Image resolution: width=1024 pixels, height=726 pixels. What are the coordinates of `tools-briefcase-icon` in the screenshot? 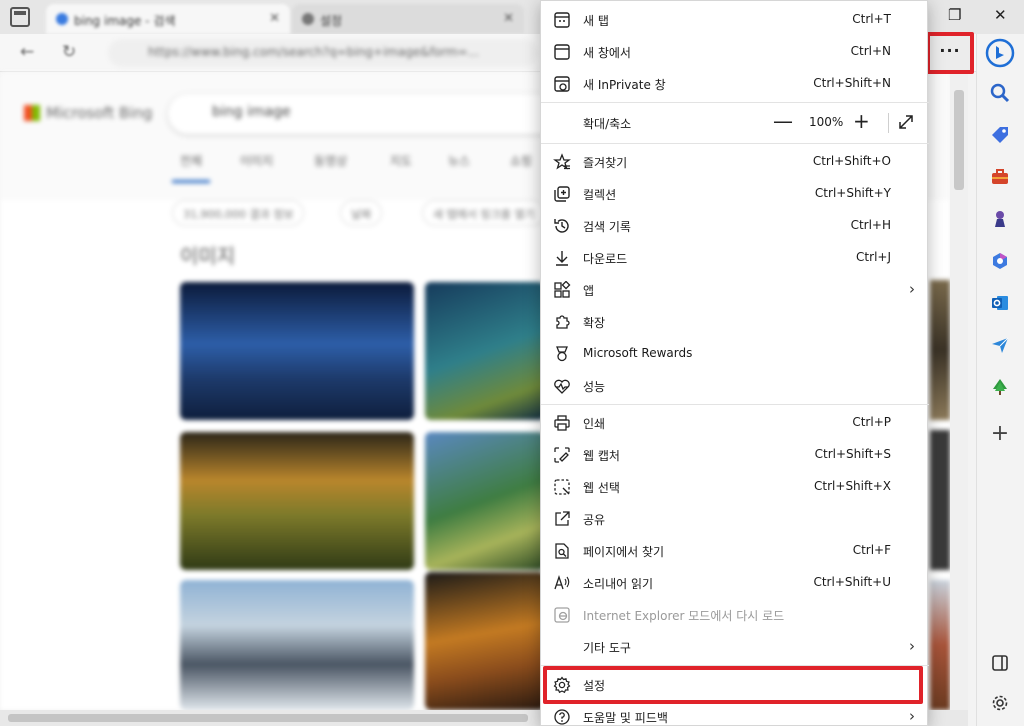 It's located at (1000, 177).